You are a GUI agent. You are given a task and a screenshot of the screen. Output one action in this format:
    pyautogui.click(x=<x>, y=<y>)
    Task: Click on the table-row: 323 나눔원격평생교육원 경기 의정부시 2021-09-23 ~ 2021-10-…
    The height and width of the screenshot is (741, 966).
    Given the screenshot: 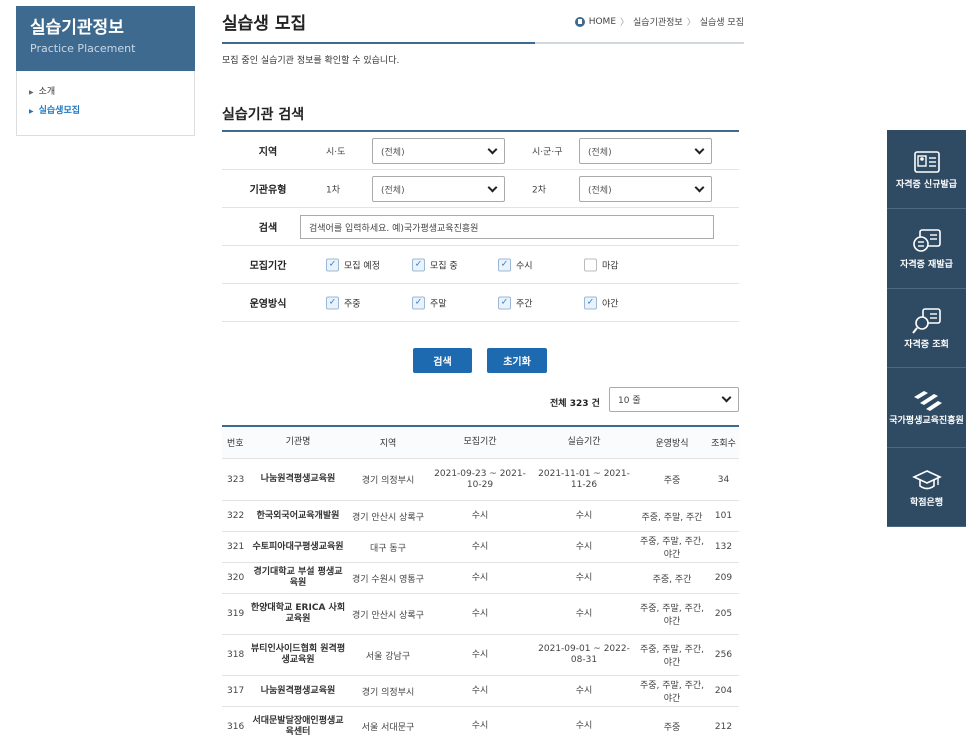 What is the action you would take?
    pyautogui.click(x=480, y=480)
    